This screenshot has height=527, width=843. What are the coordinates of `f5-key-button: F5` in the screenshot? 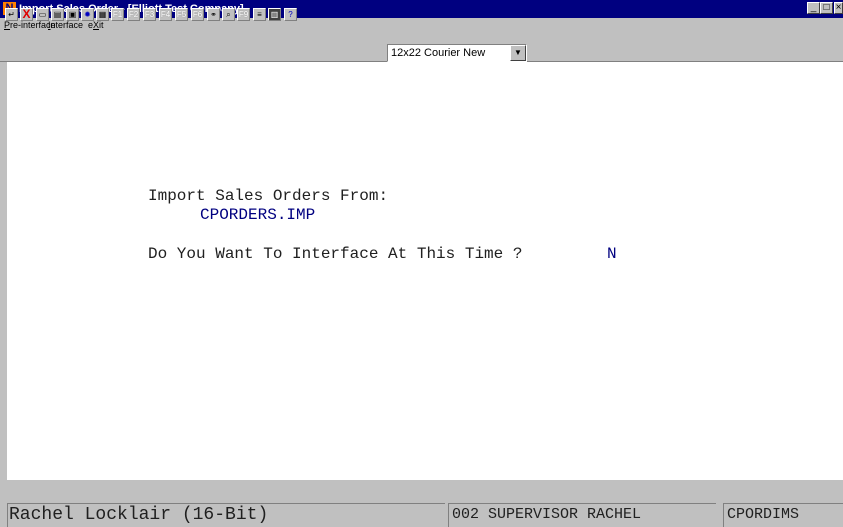 It's located at (181, 14).